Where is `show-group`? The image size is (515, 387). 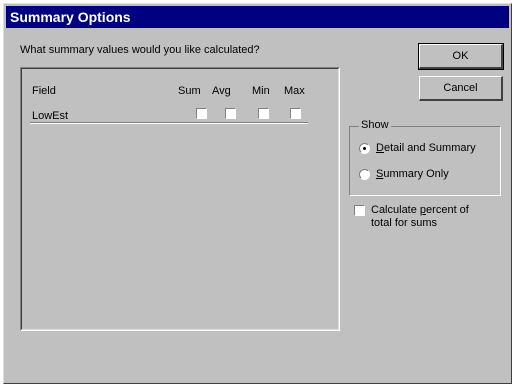 show-group is located at coordinates (425, 161).